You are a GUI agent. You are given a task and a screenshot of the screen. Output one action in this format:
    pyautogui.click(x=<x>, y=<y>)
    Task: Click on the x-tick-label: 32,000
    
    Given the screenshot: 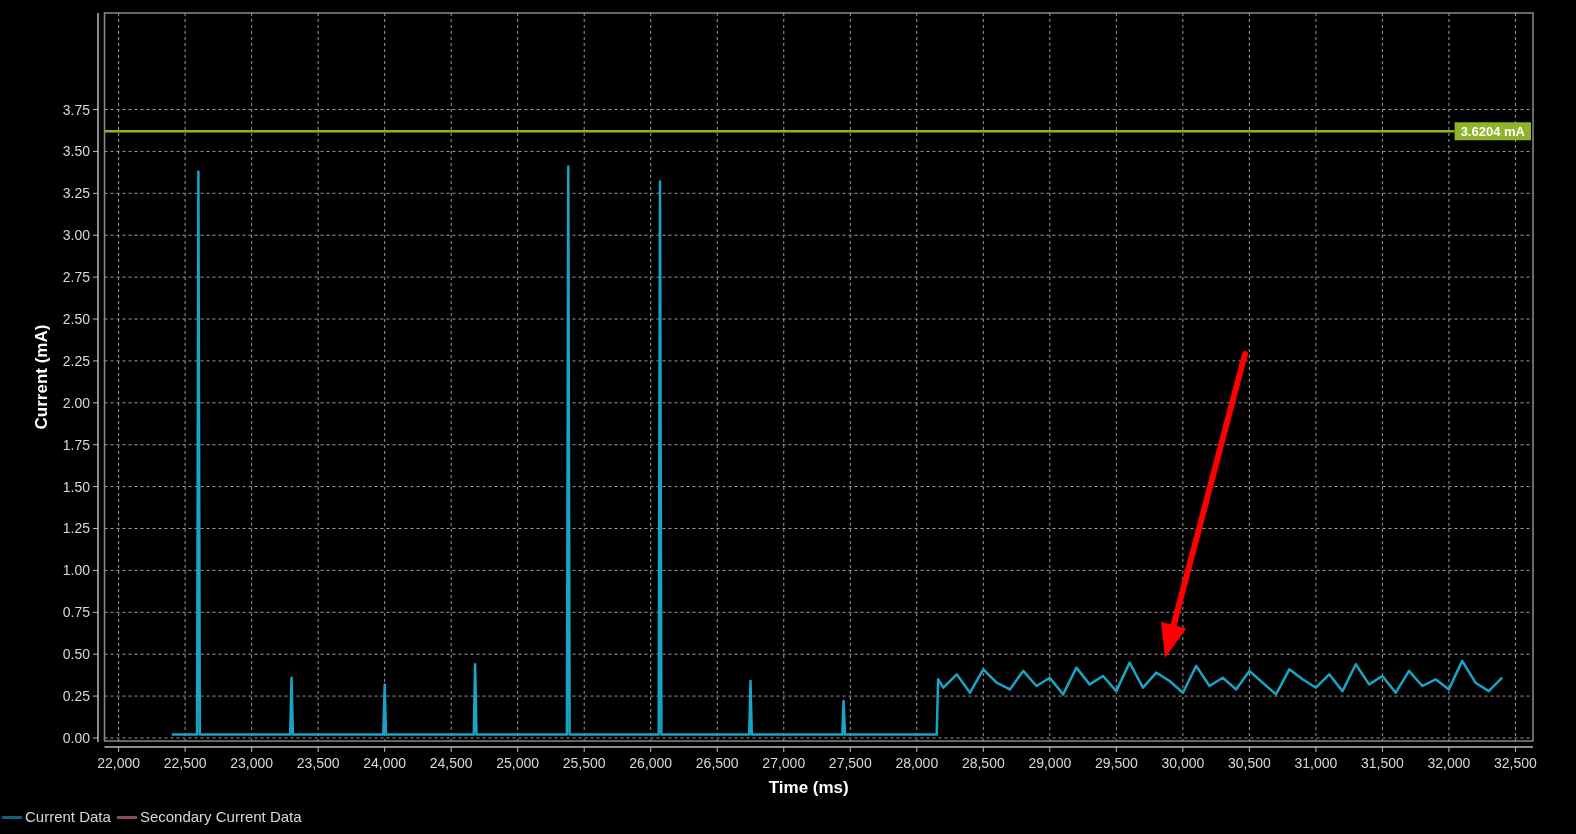 What is the action you would take?
    pyautogui.click(x=1449, y=763)
    